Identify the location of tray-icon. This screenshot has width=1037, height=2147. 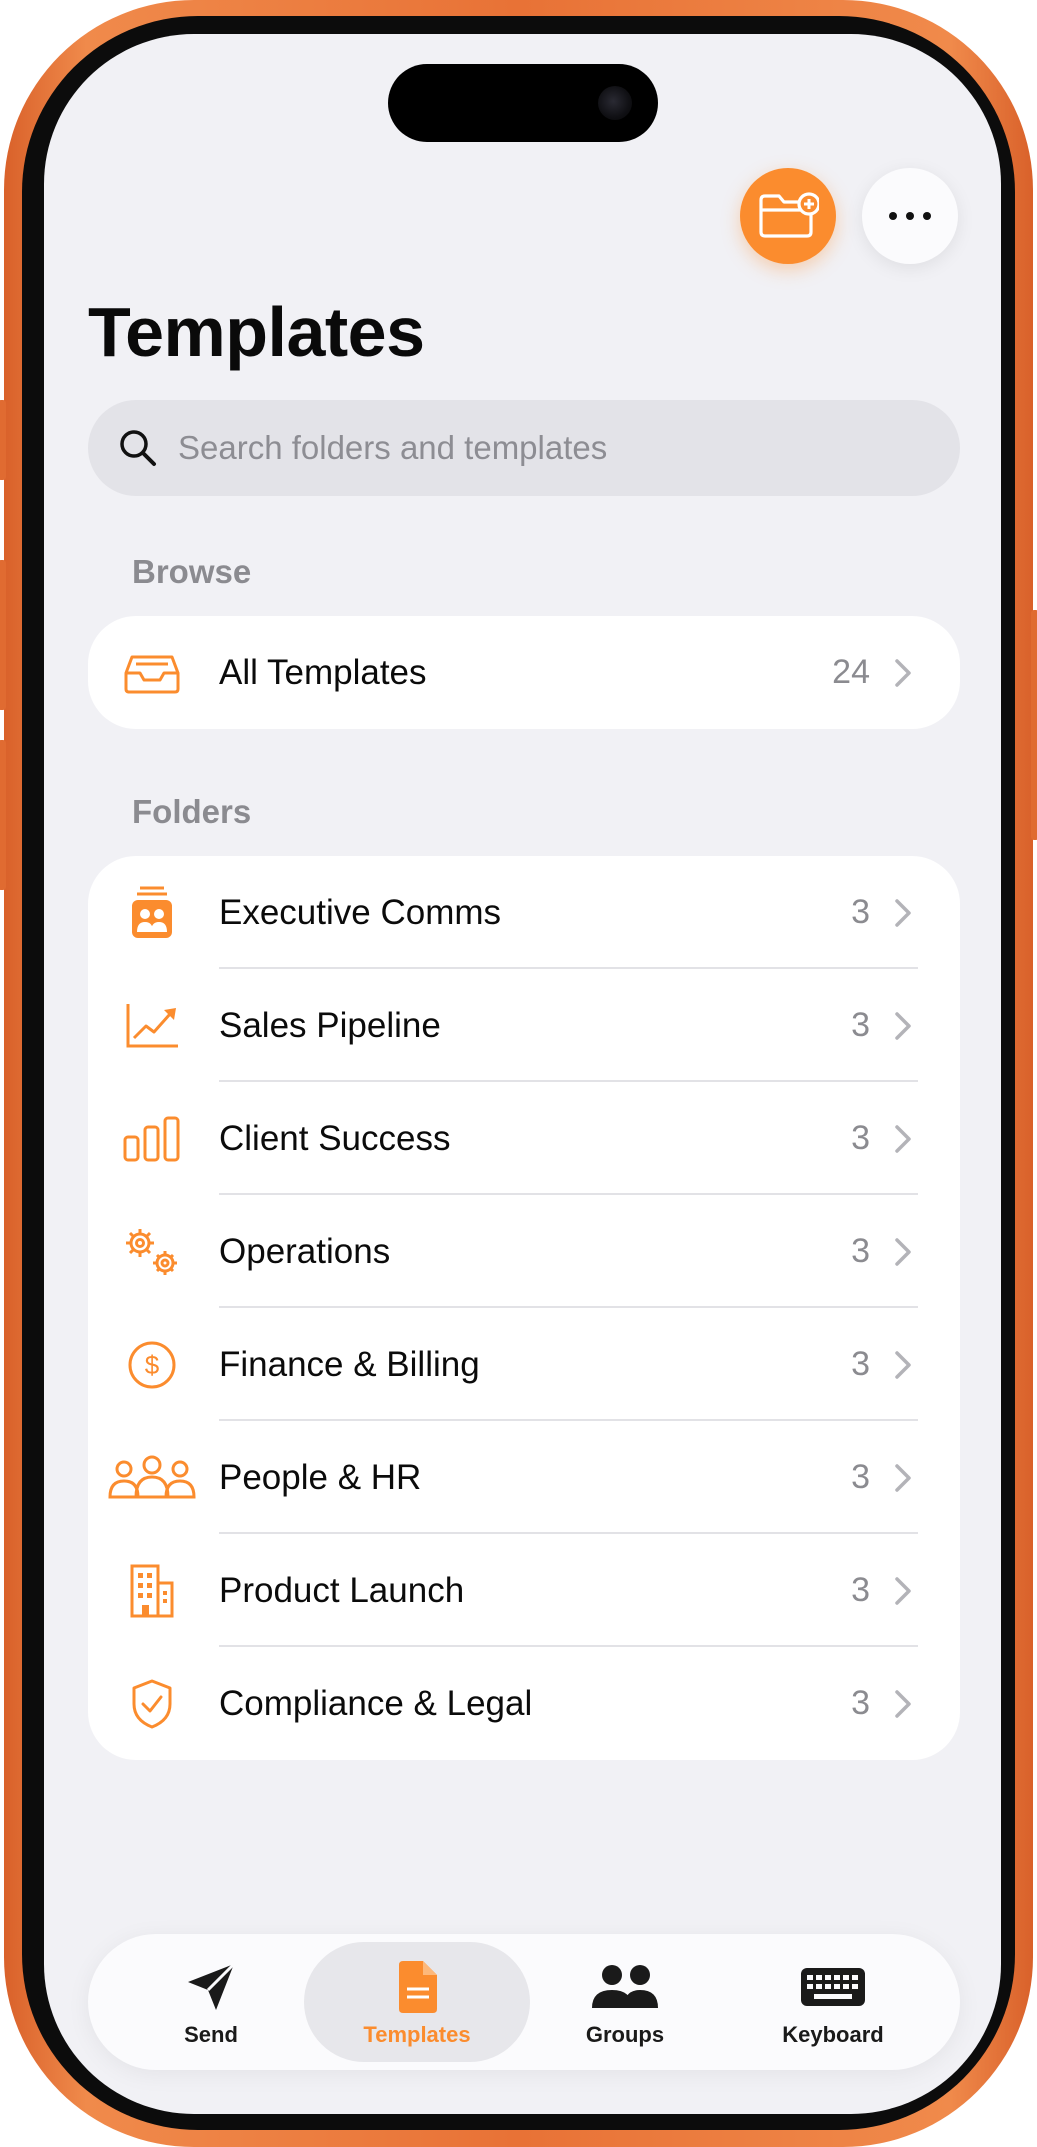
(152, 673).